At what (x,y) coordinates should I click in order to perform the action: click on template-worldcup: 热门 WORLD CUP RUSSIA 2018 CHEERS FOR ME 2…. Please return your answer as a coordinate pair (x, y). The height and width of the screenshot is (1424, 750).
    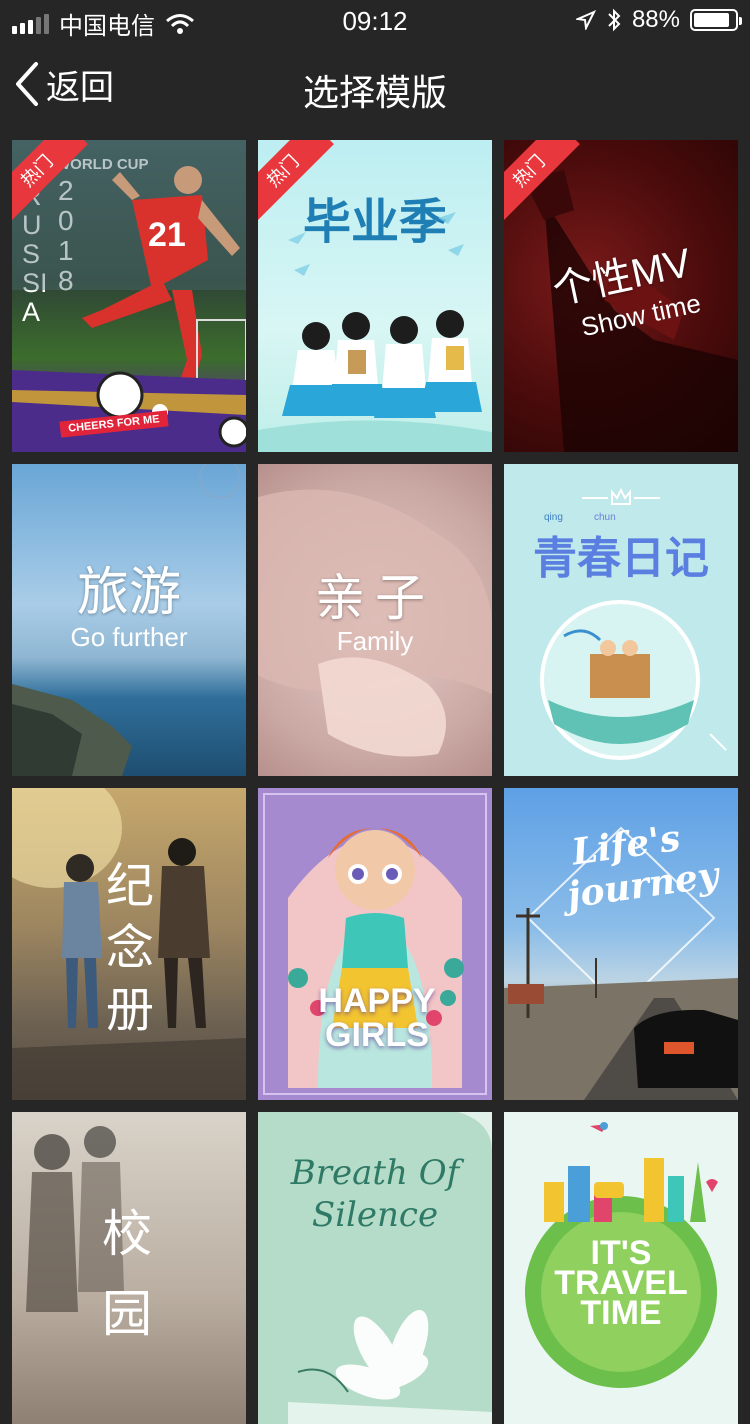
    Looking at the image, I should click on (129, 296).